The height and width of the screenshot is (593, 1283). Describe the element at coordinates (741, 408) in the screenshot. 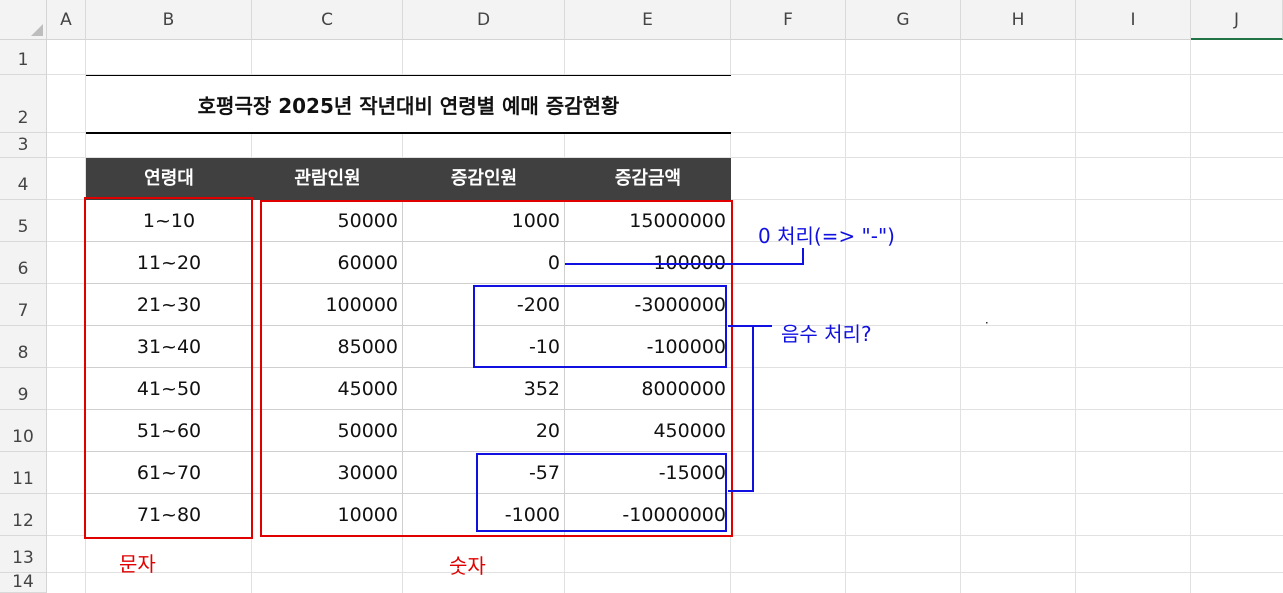

I see `negative-bracket` at that location.